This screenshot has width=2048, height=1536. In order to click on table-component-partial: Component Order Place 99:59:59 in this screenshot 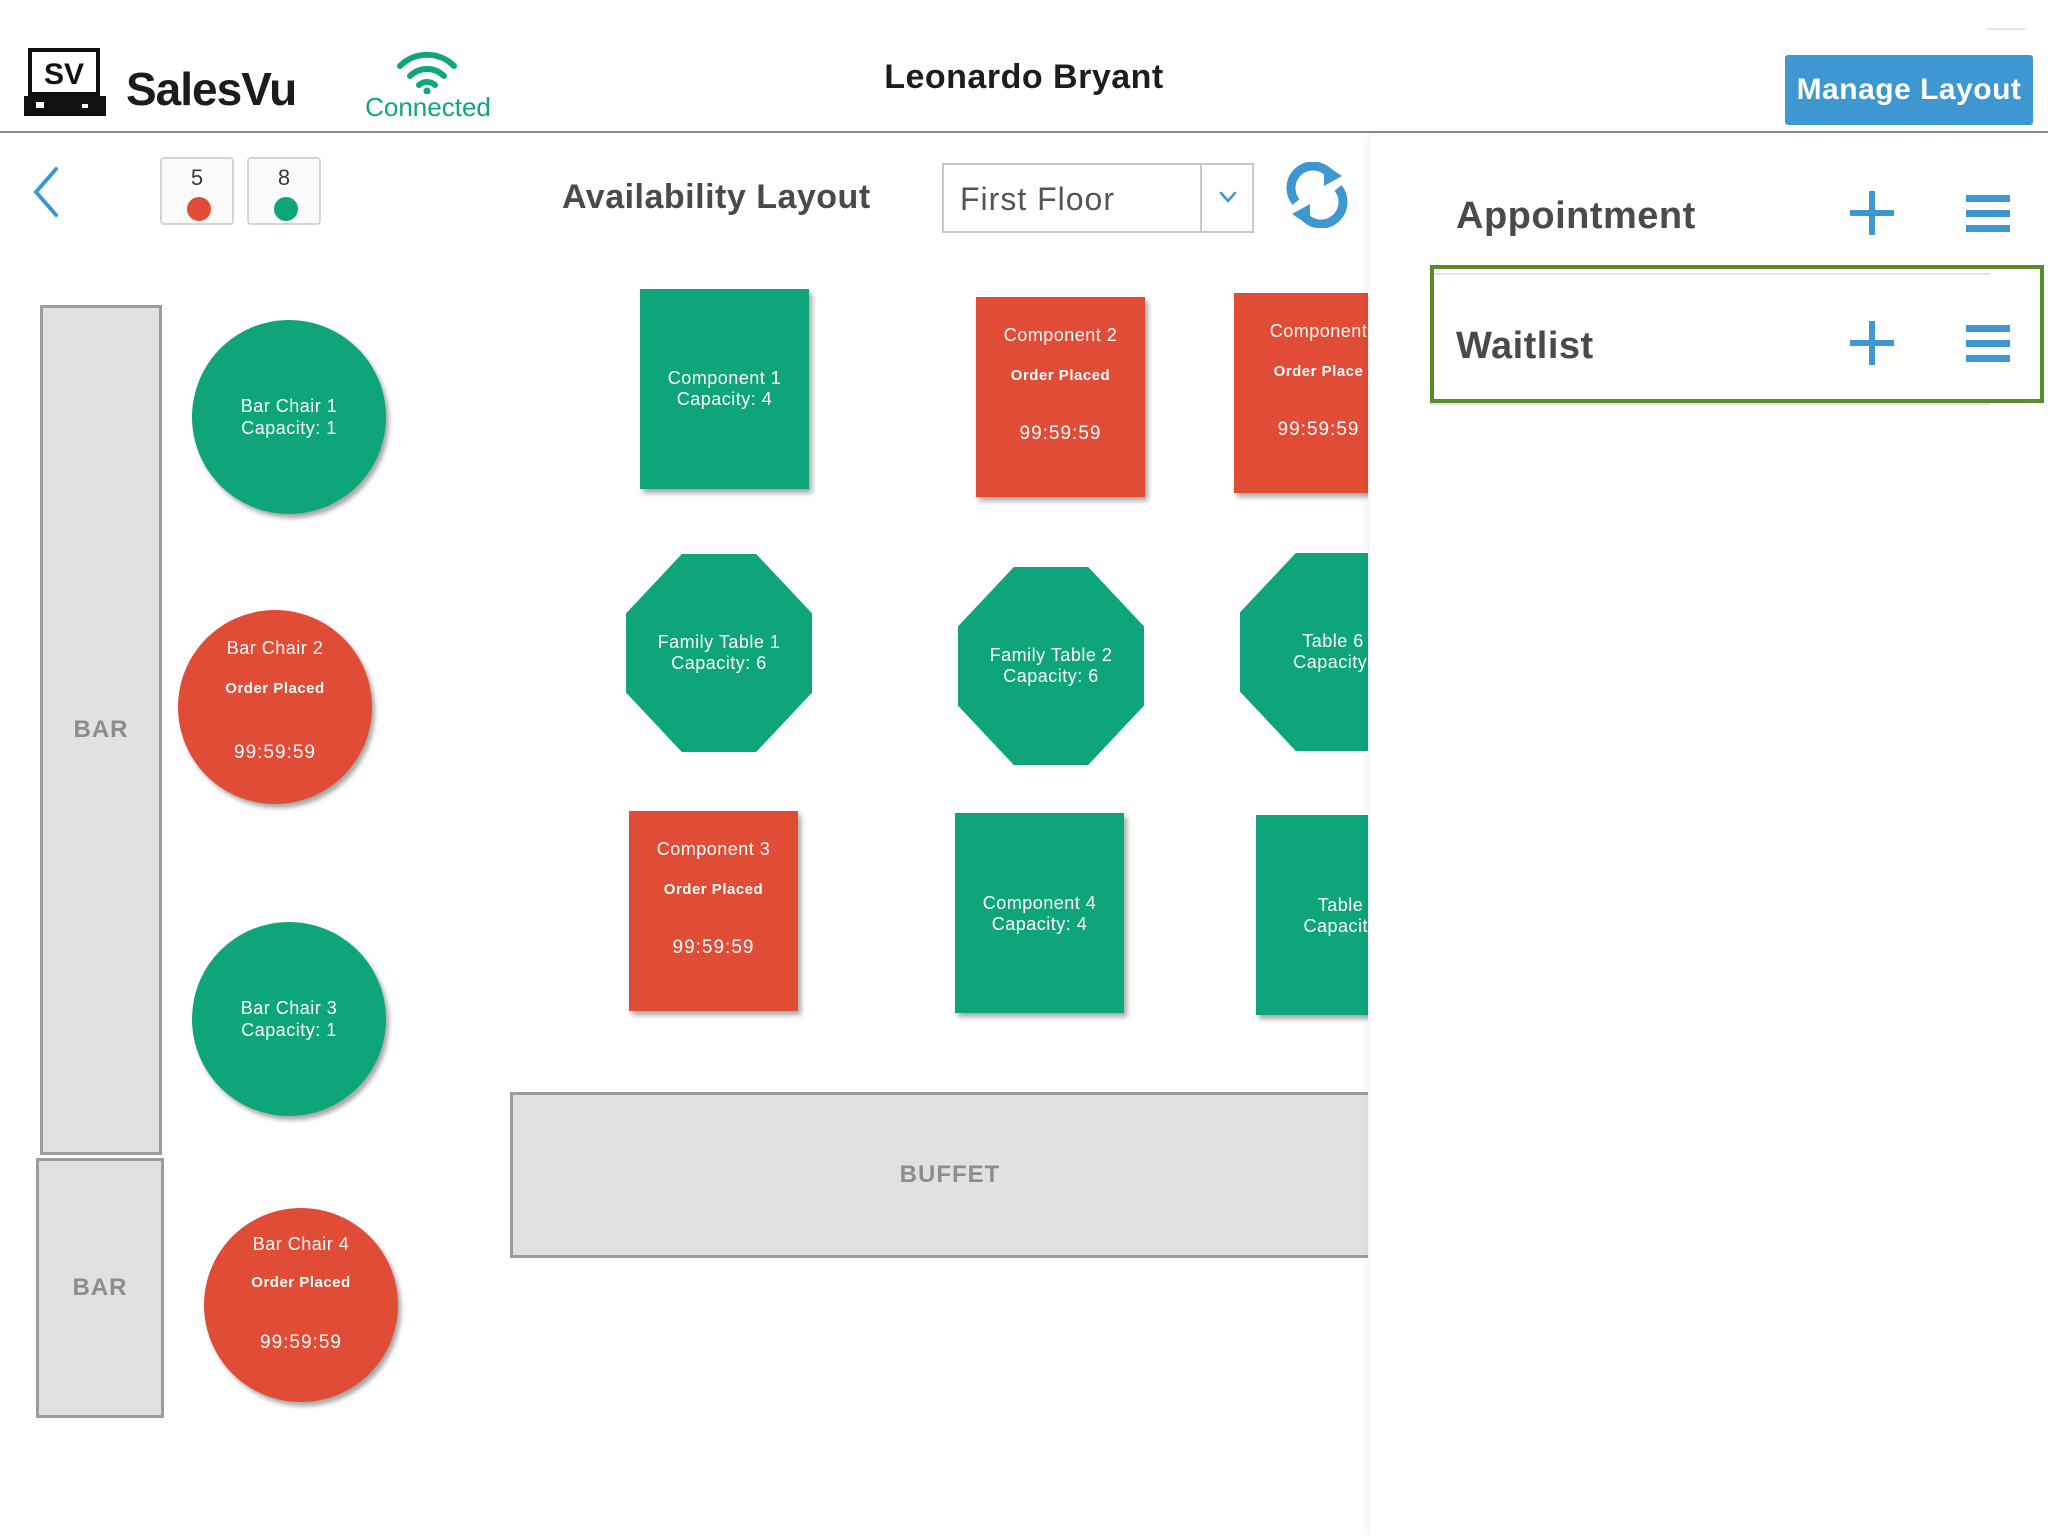, I will do `click(1301, 393)`.